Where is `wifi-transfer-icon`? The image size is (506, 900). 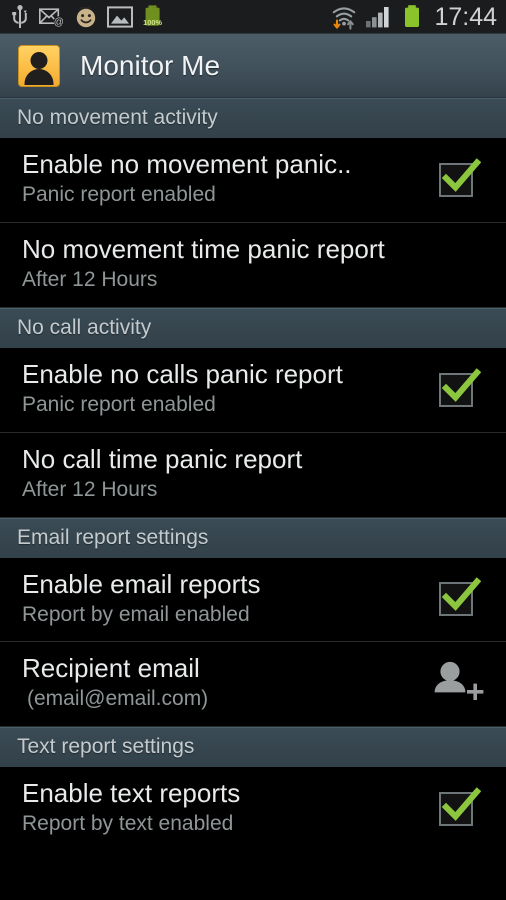 wifi-transfer-icon is located at coordinates (344, 17).